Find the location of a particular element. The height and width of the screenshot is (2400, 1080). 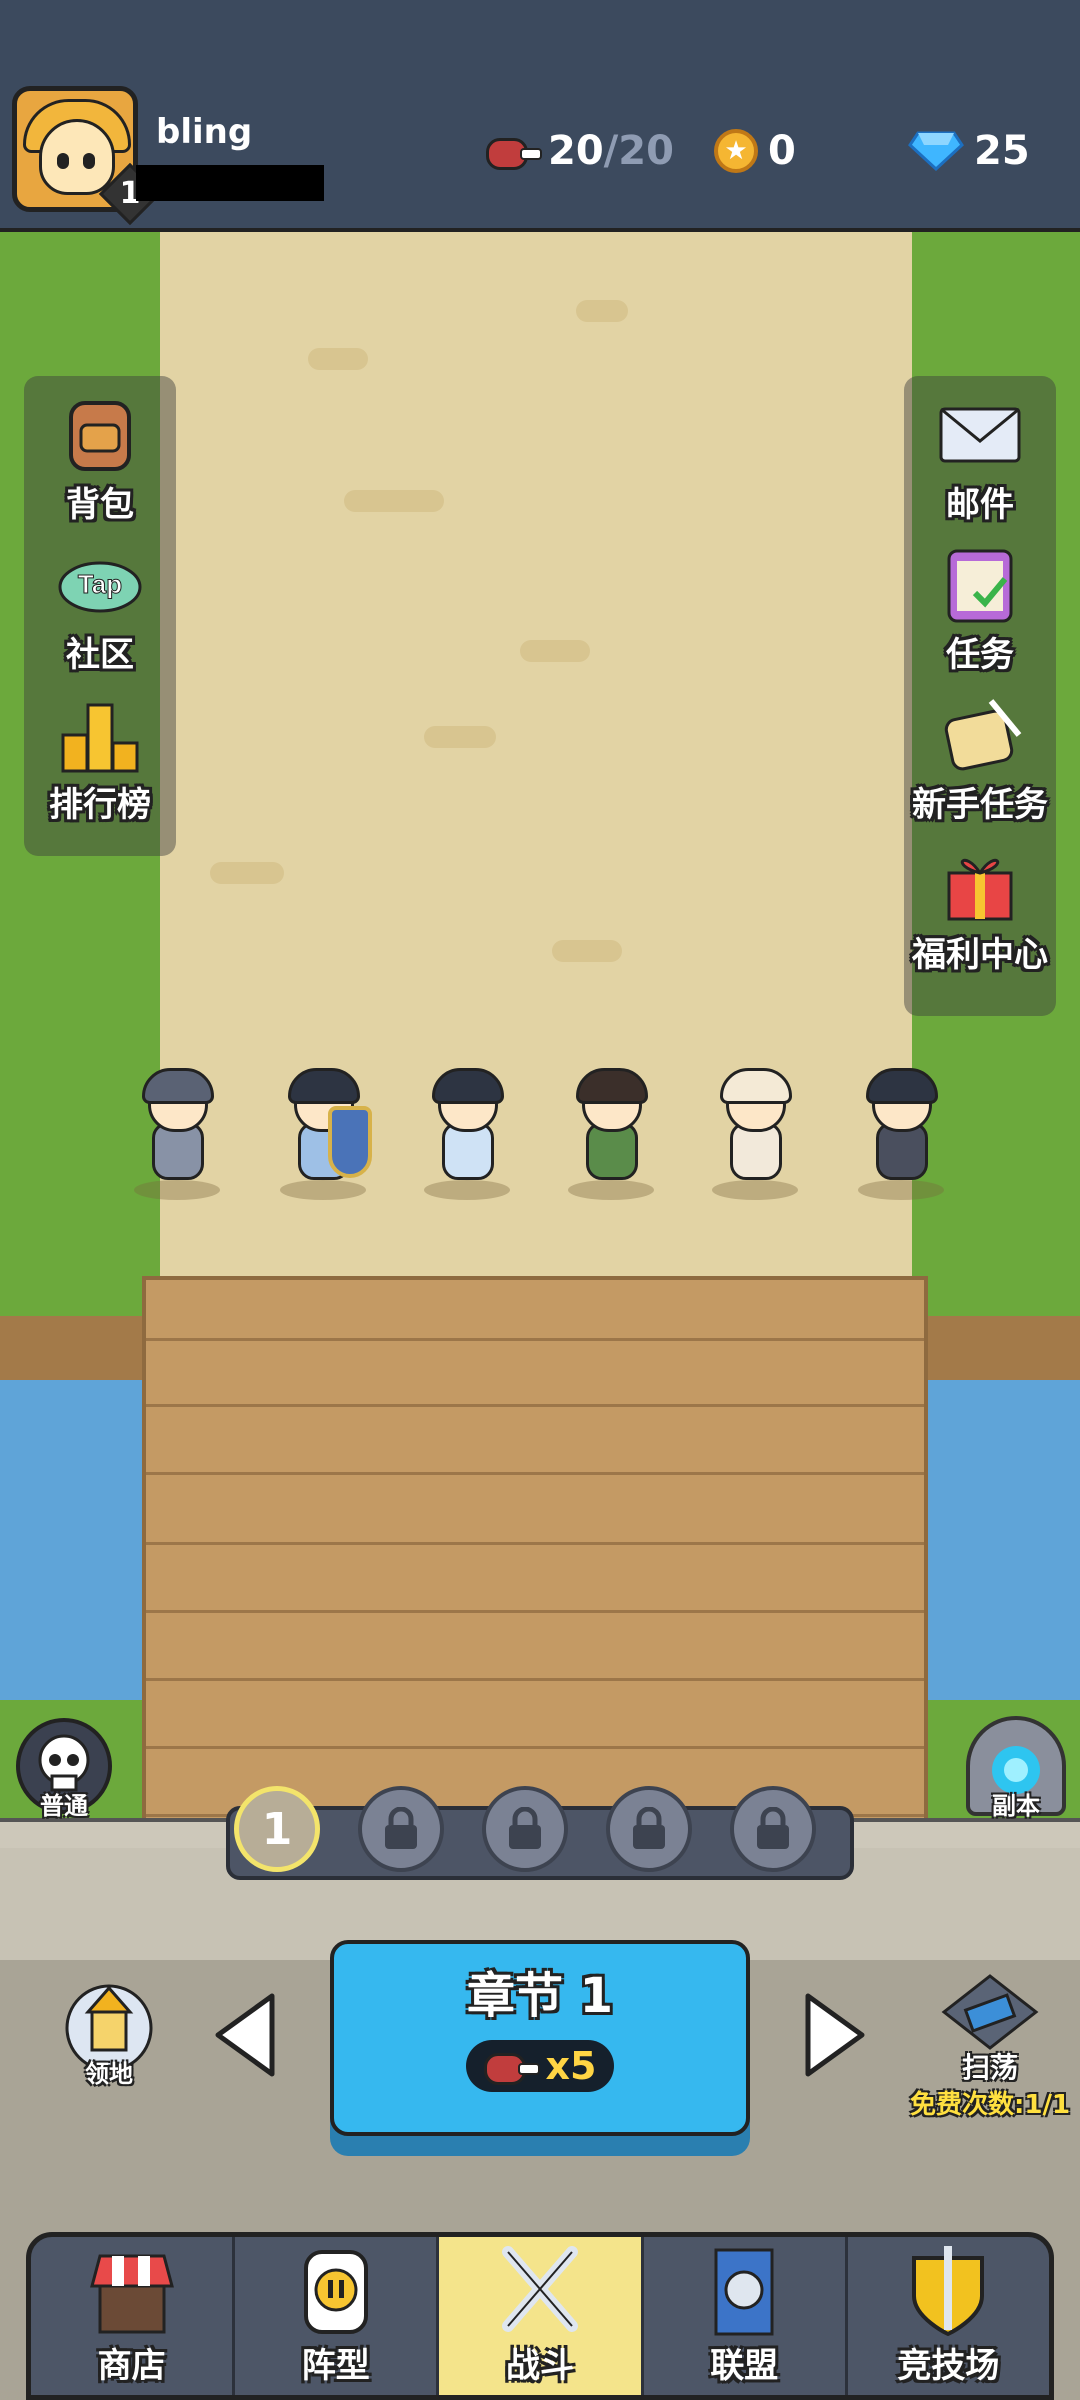

welfare-center-button: 福利中心 is located at coordinates (980, 901).